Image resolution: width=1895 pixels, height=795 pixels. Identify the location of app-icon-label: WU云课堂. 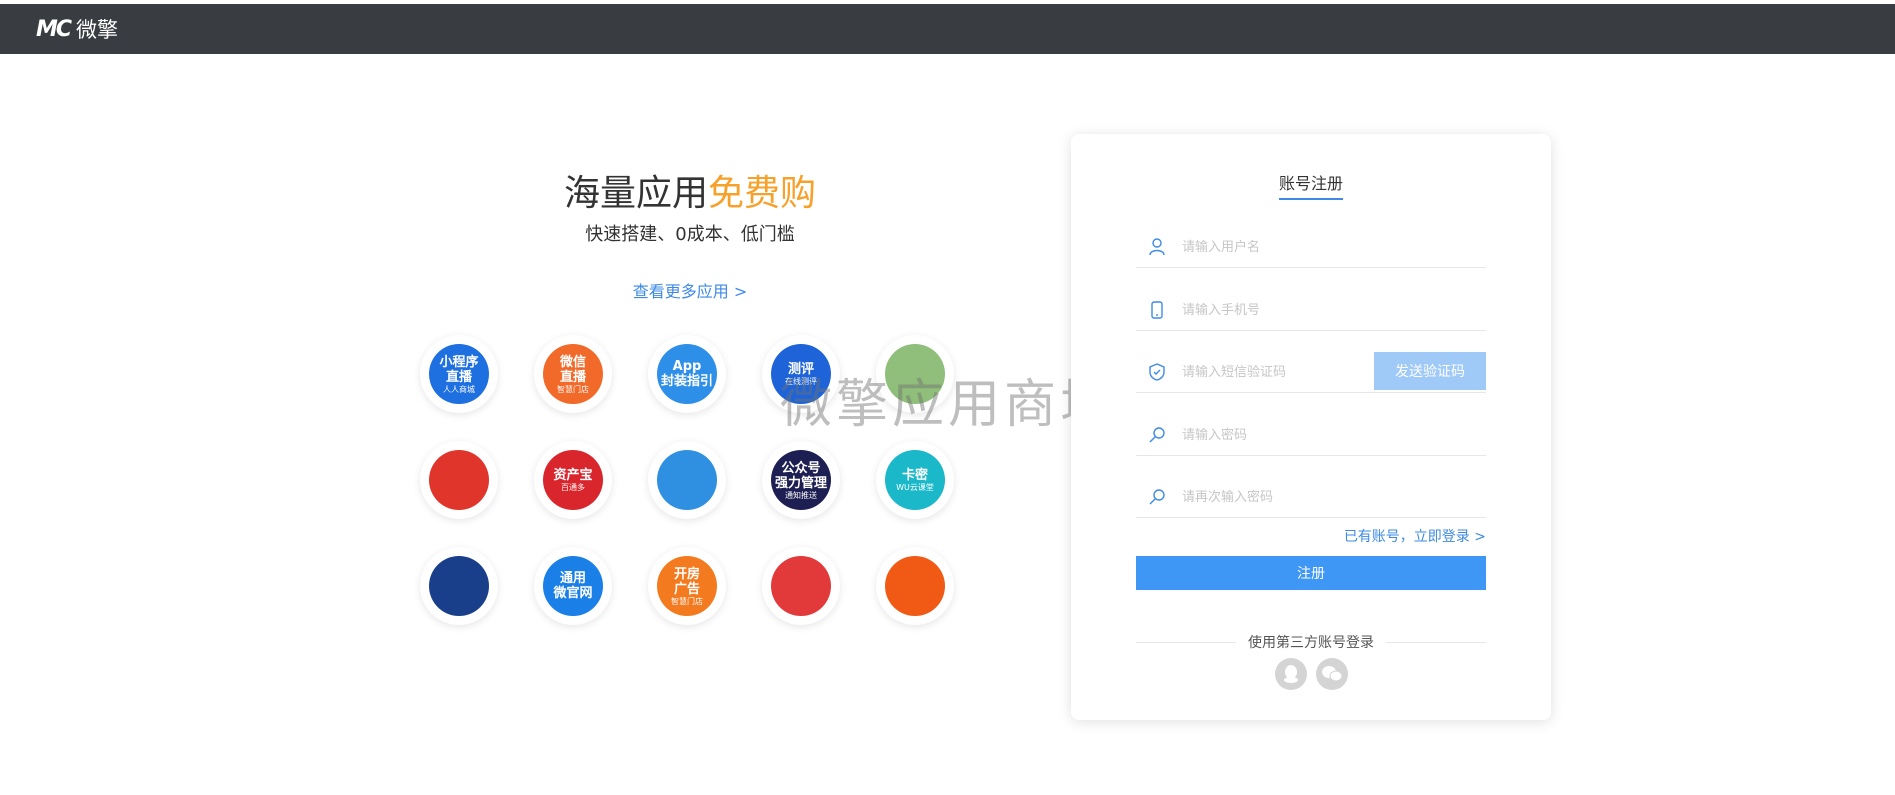
(915, 487).